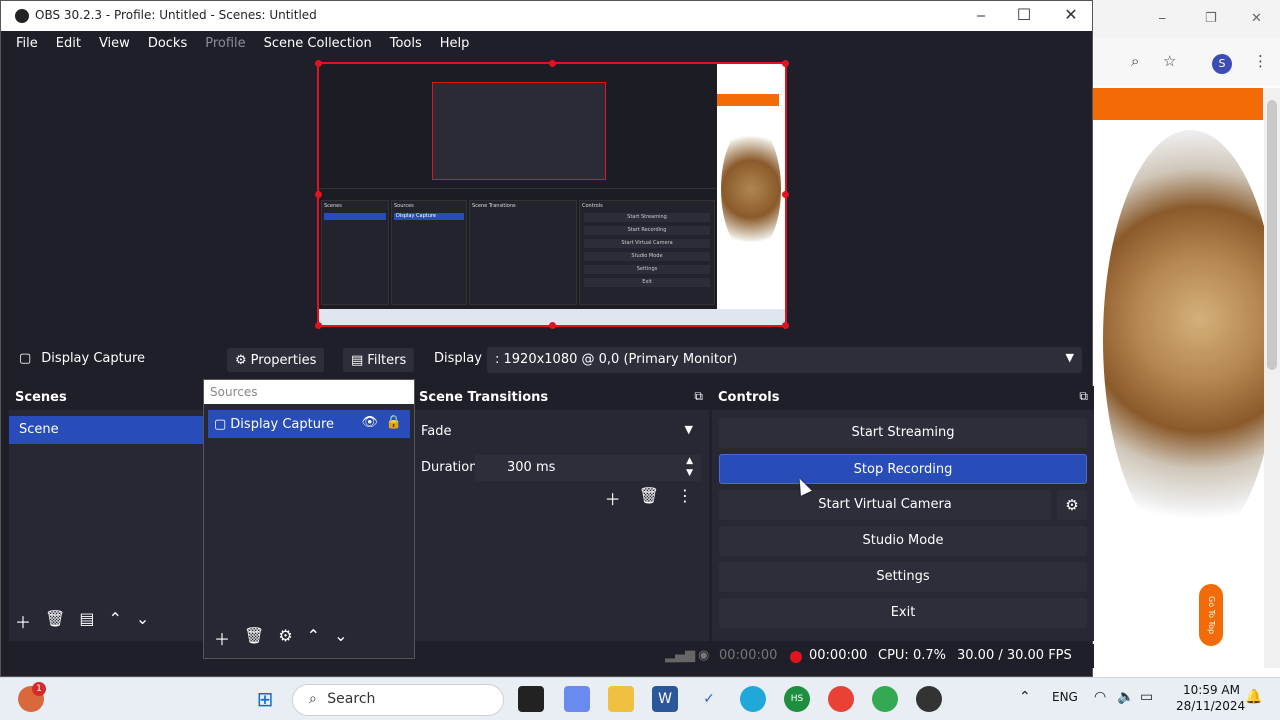 This screenshot has width=1280, height=720. I want to click on stop-recording-button: Stop Recording, so click(903, 469).